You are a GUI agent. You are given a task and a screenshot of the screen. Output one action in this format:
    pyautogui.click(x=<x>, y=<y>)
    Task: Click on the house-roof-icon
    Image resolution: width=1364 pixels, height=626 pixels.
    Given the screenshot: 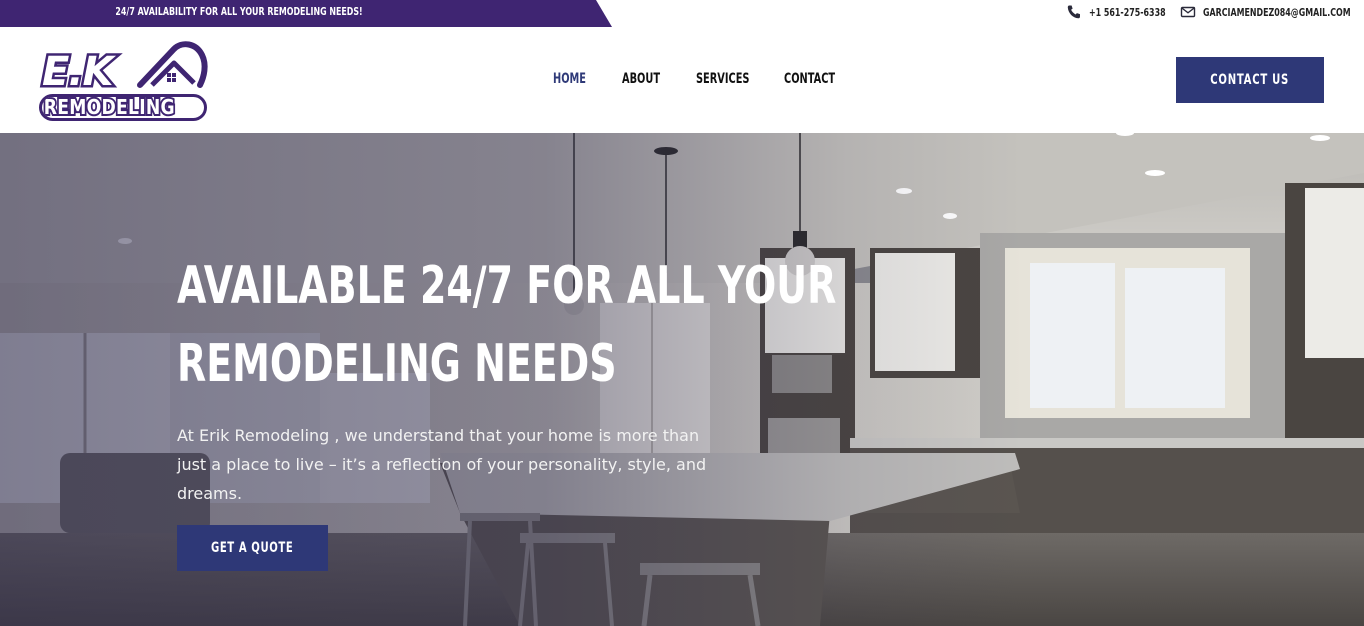 What is the action you would take?
    pyautogui.click(x=172, y=64)
    